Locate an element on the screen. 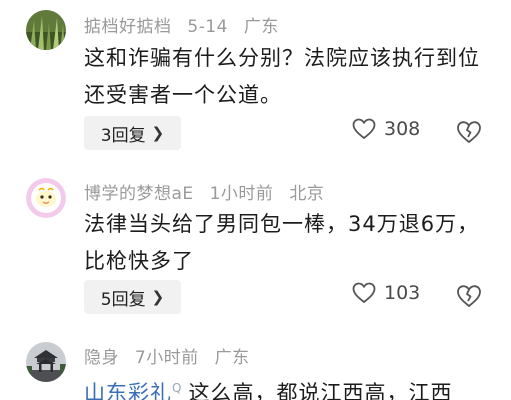 The width and height of the screenshot is (511, 400). avatar-grass-image is located at coordinates (46, 30).